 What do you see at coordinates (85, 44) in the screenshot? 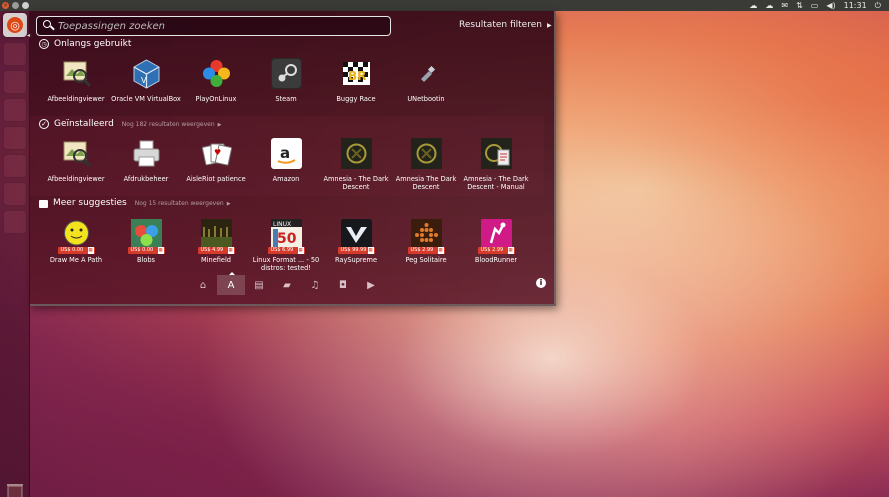
I see `category-header: ◷ Onlangs gebruikt` at bounding box center [85, 44].